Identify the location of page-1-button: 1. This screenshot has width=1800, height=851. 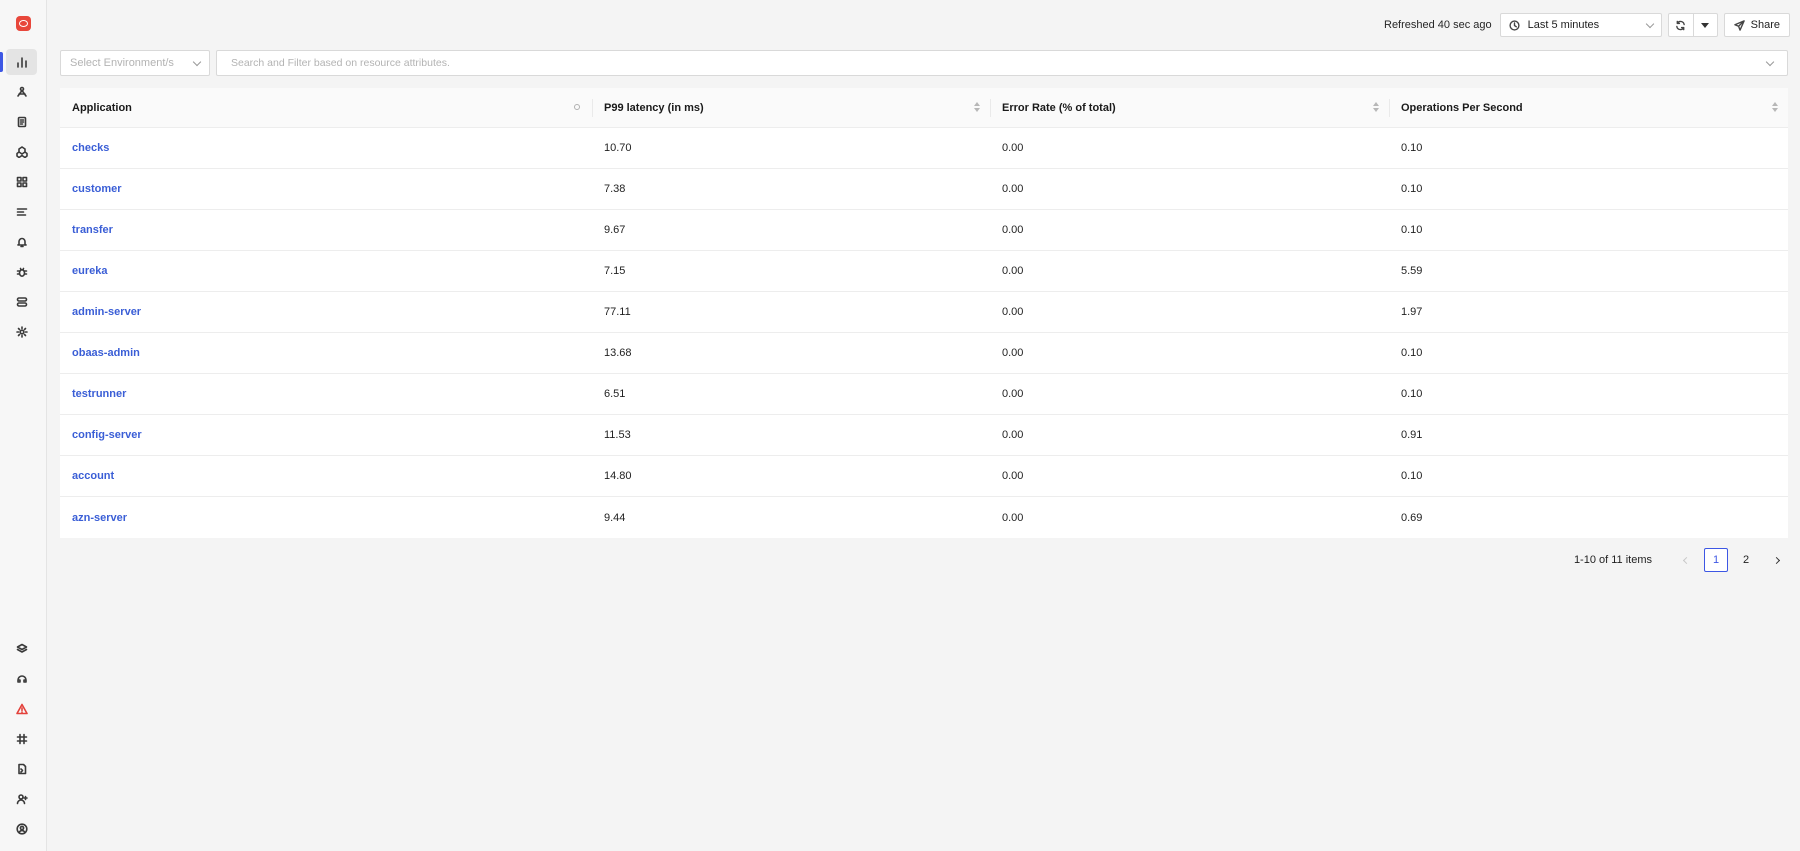
(1716, 560).